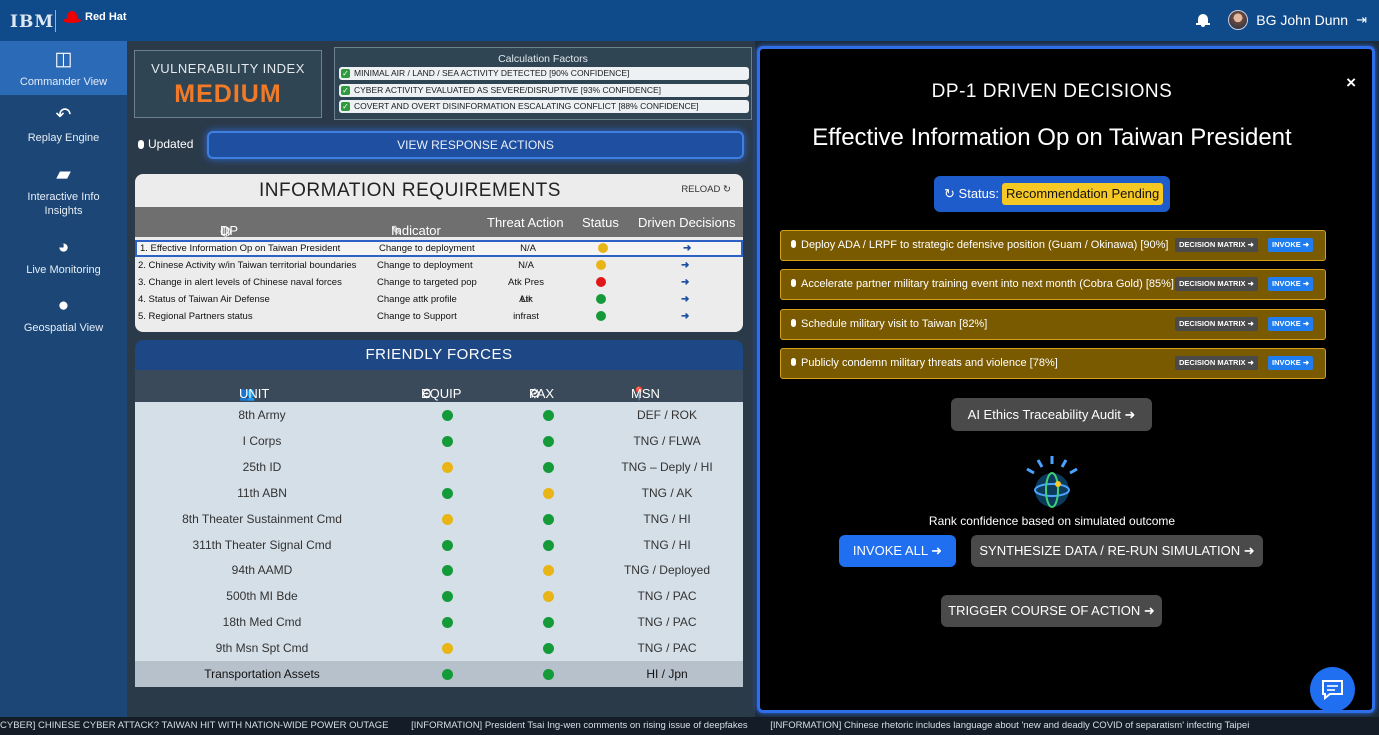 This screenshot has height=735, width=1379. What do you see at coordinates (439, 674) in the screenshot?
I see `ff-row: Transportation Assets HI / Jpn` at bounding box center [439, 674].